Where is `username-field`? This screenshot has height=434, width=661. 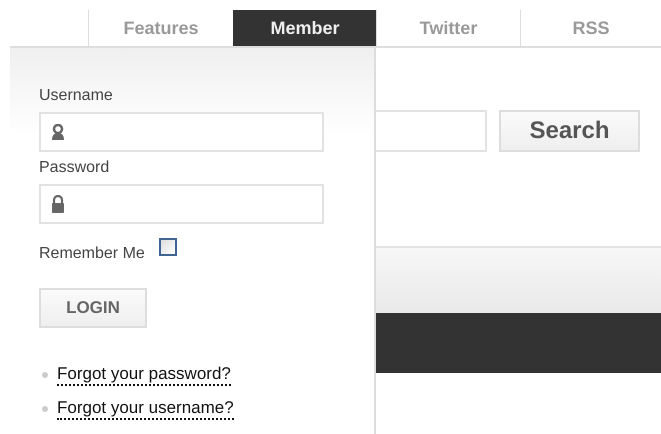
username-field is located at coordinates (181, 132).